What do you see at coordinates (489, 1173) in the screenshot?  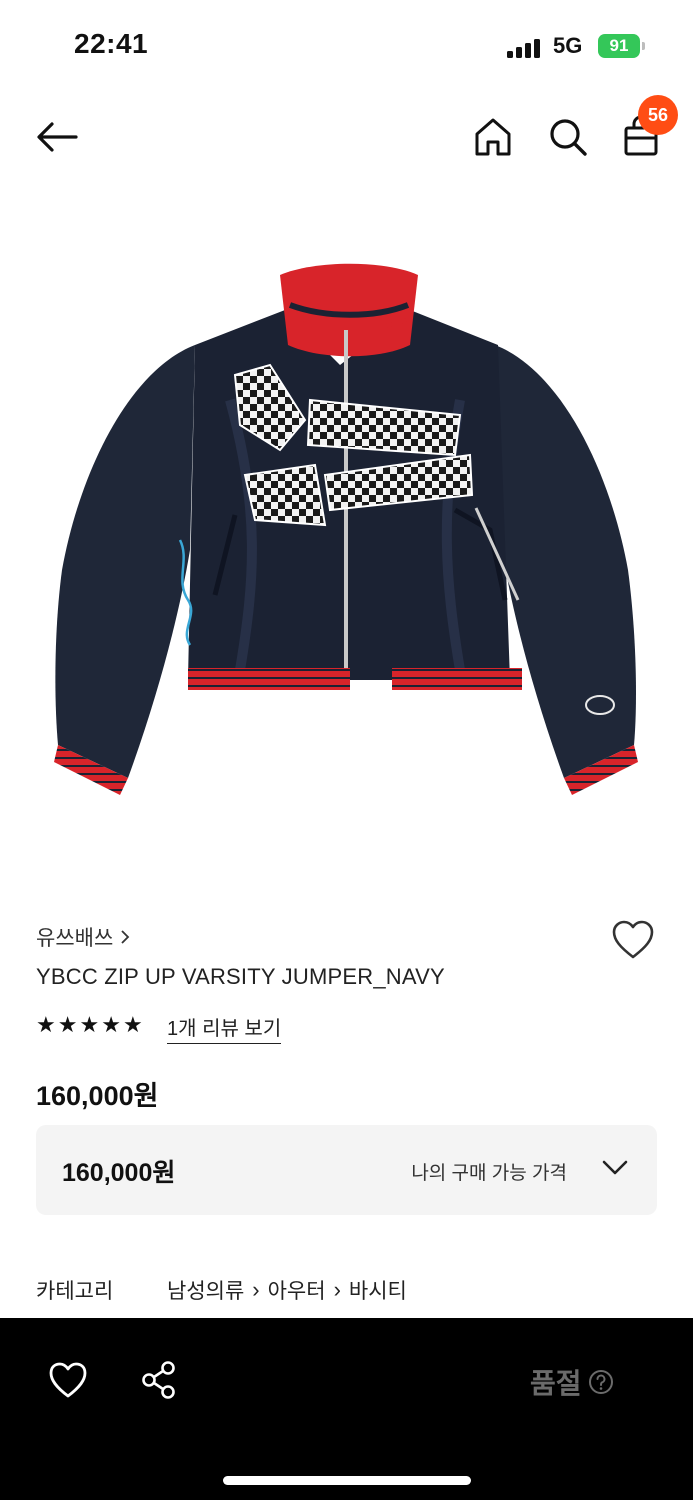 I see `purchase-price-label: 나의 구매 가능 가격` at bounding box center [489, 1173].